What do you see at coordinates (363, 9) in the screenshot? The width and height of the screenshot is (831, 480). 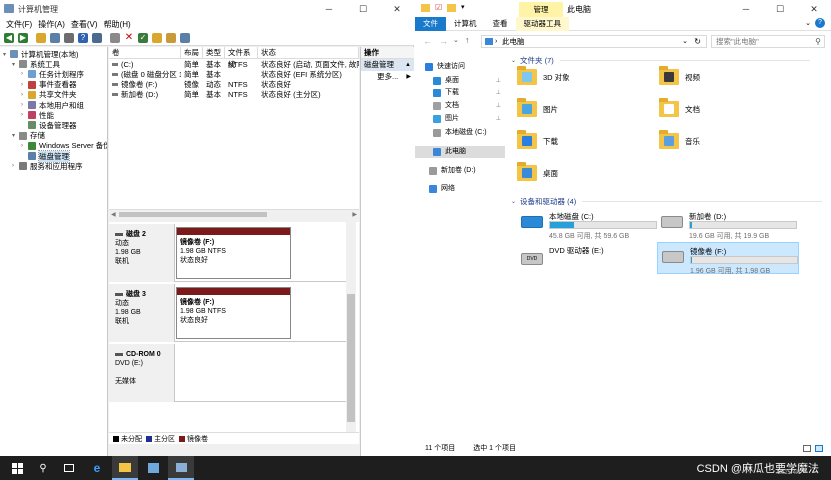 I see `maximize-button: ☐` at bounding box center [363, 9].